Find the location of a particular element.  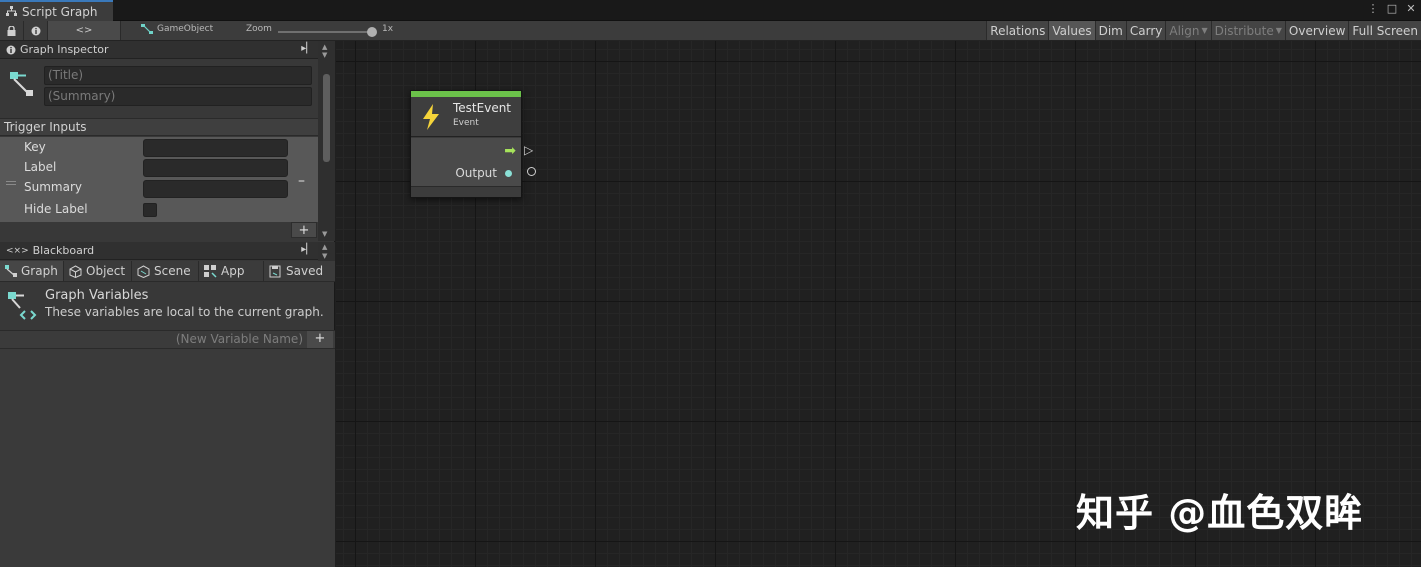

tab-scene: Scene is located at coordinates (165, 271).